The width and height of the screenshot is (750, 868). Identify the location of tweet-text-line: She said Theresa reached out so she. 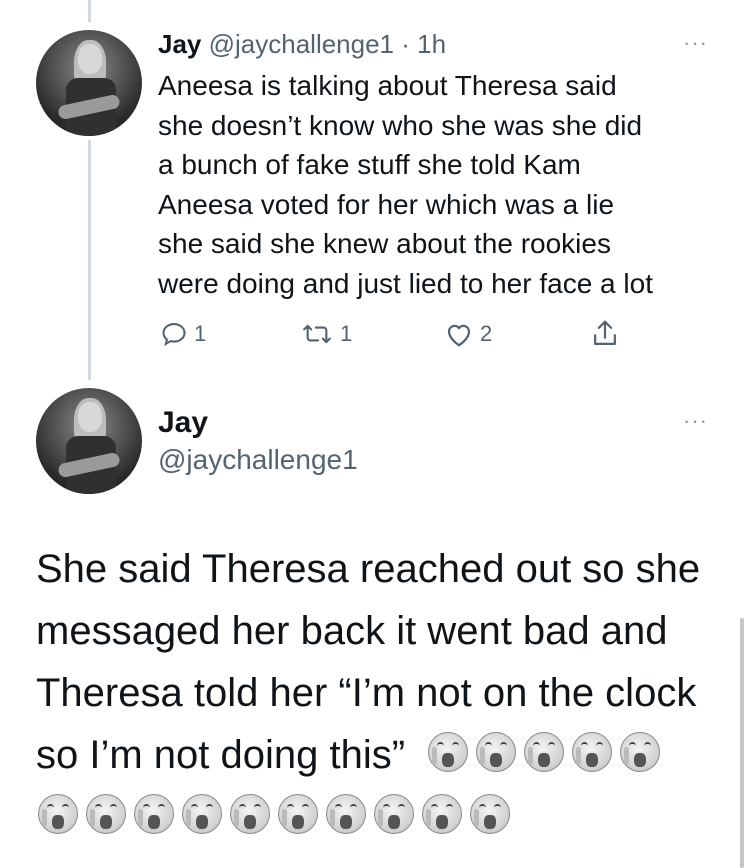
(368, 569).